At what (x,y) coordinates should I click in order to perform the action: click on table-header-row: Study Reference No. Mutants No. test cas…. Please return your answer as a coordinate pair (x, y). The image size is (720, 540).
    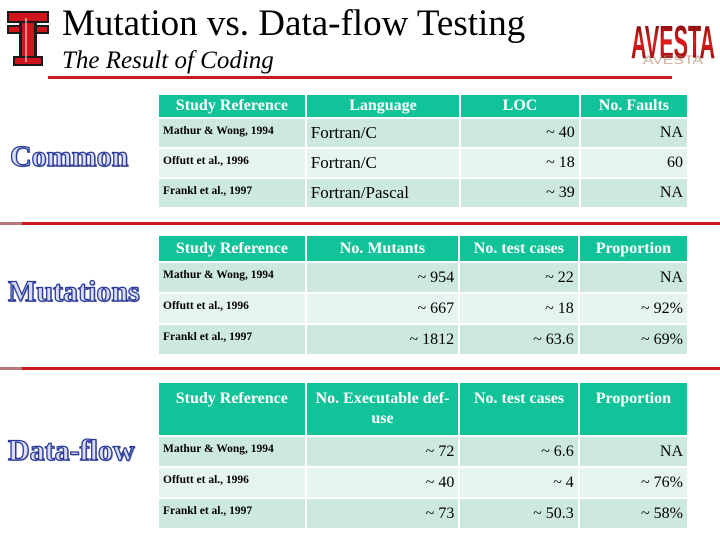
    Looking at the image, I should click on (423, 248).